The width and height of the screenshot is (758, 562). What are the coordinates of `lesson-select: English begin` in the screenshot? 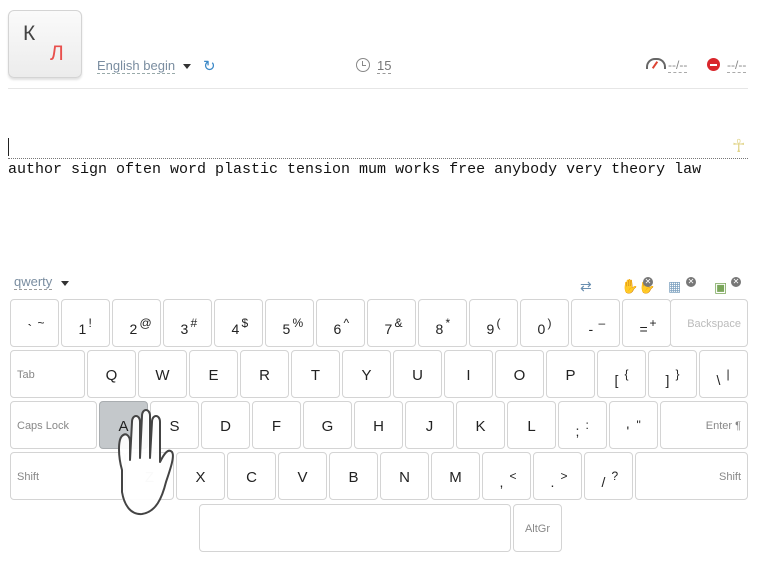 It's located at (136, 66).